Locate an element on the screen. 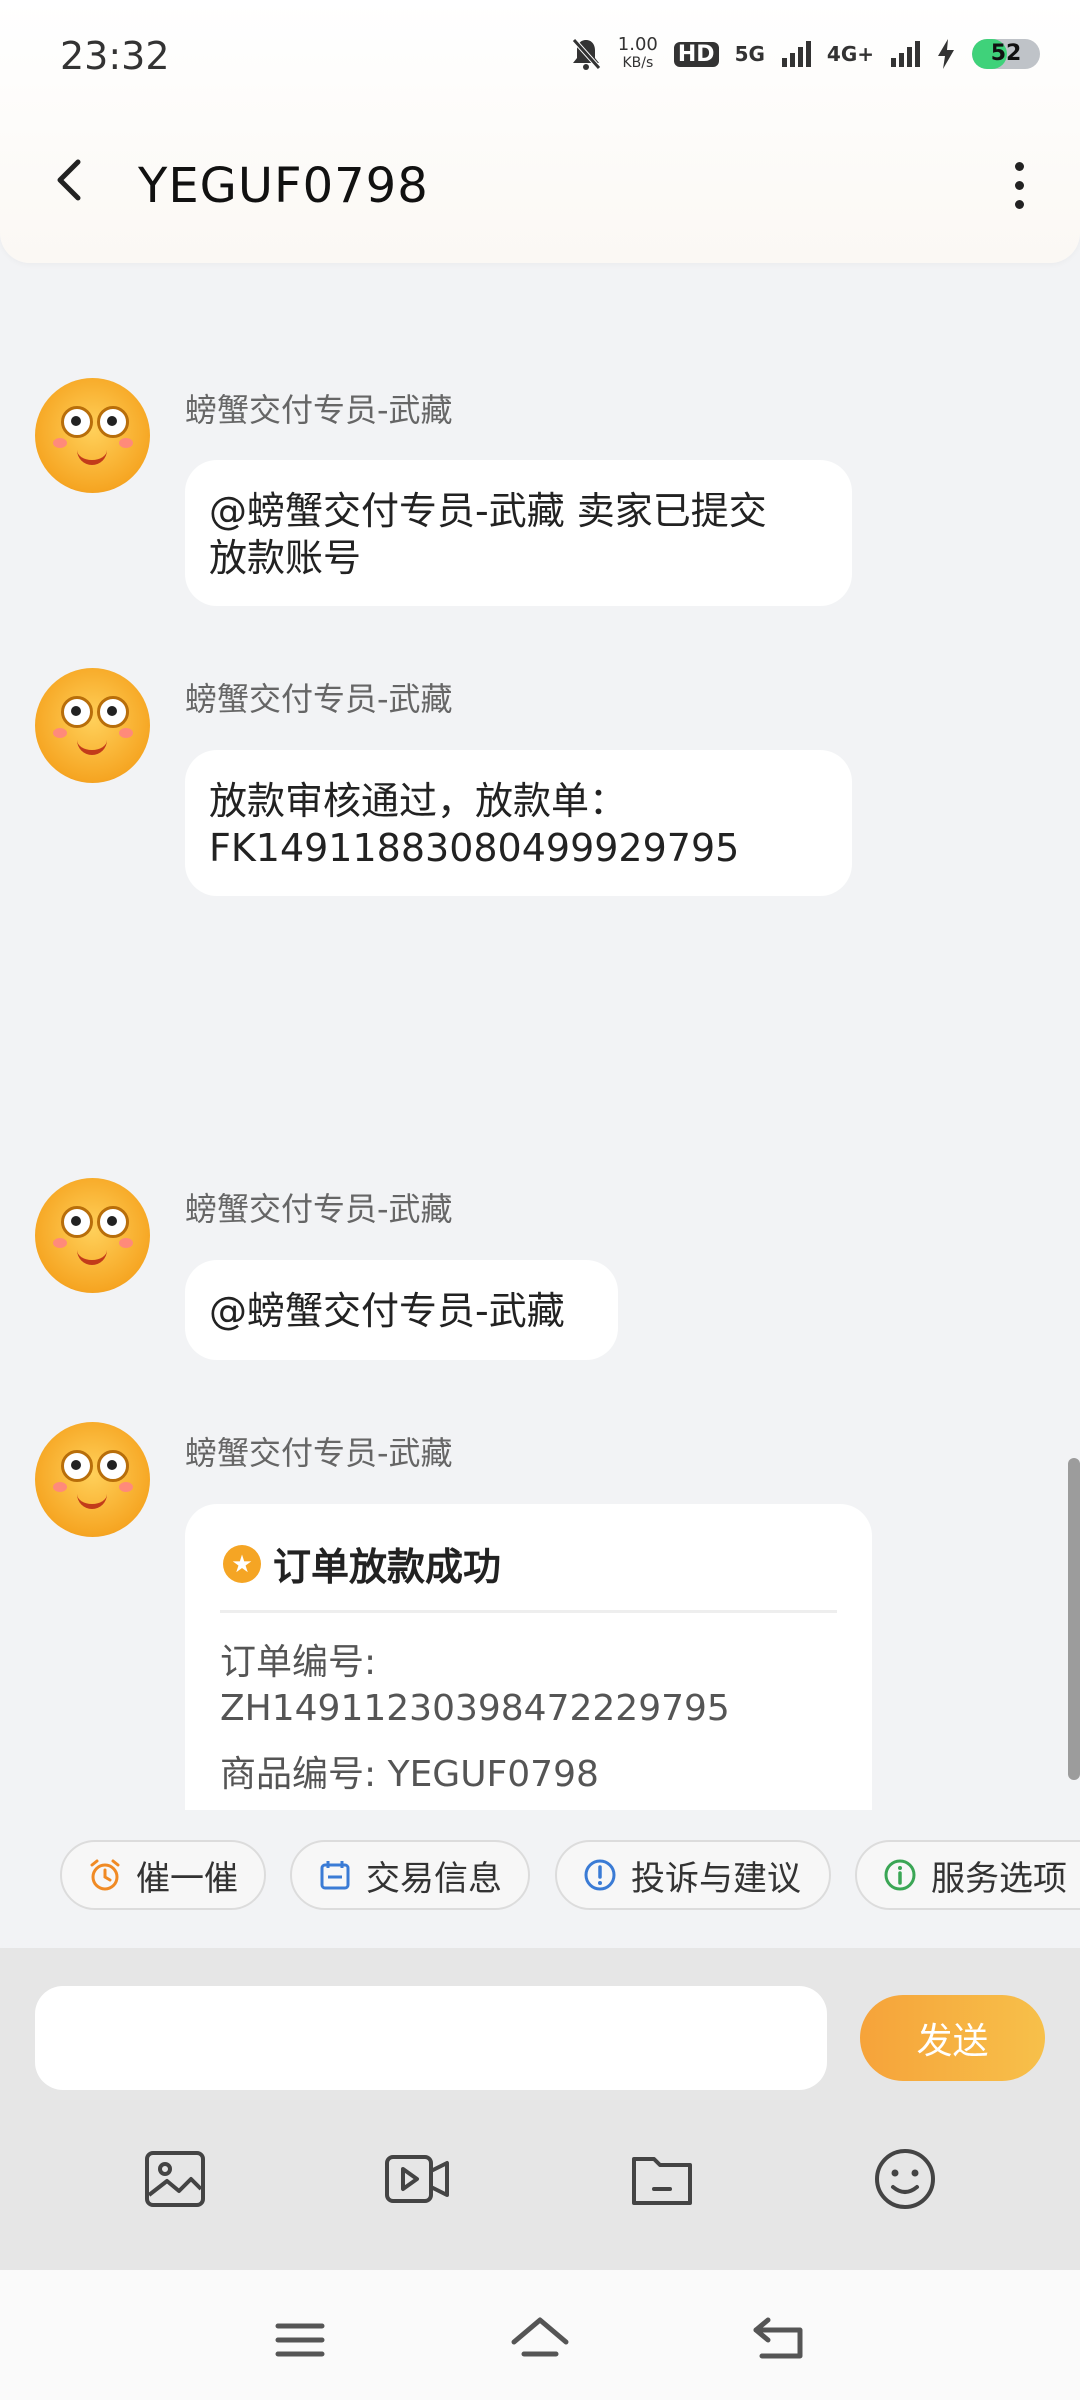  quick-actions-bar: 催一催 交易信息 投诉与建议 服务选项 is located at coordinates (540, 1880).